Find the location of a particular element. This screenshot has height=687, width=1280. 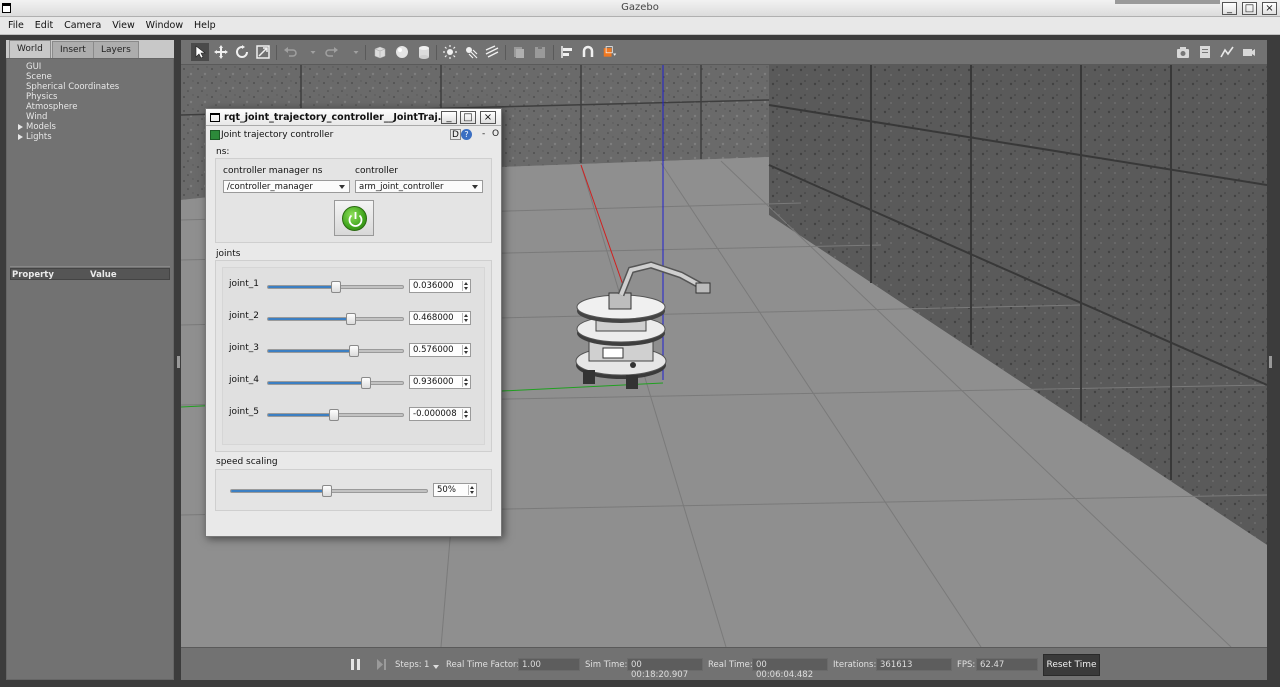

dialog-close-button: × is located at coordinates (488, 117).